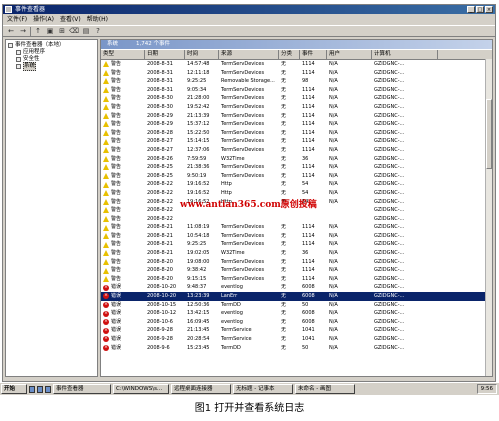 The width and height of the screenshot is (499, 421). Describe the element at coordinates (489, 134) in the screenshot. I see `scrollbar-thumb` at that location.